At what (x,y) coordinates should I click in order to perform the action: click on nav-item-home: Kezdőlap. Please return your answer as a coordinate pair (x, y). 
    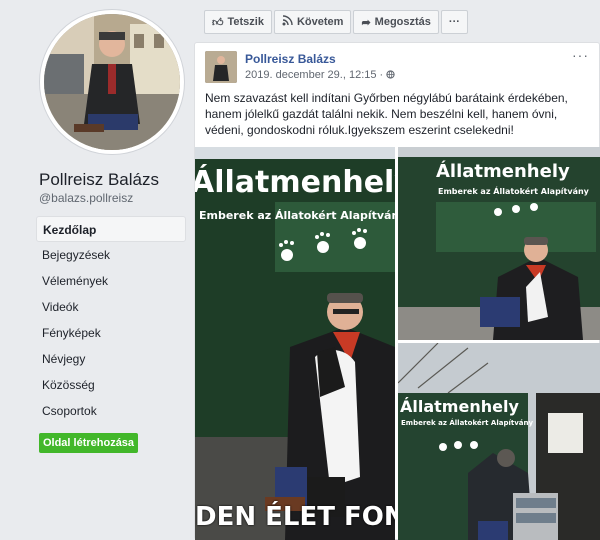
    Looking at the image, I should click on (111, 229).